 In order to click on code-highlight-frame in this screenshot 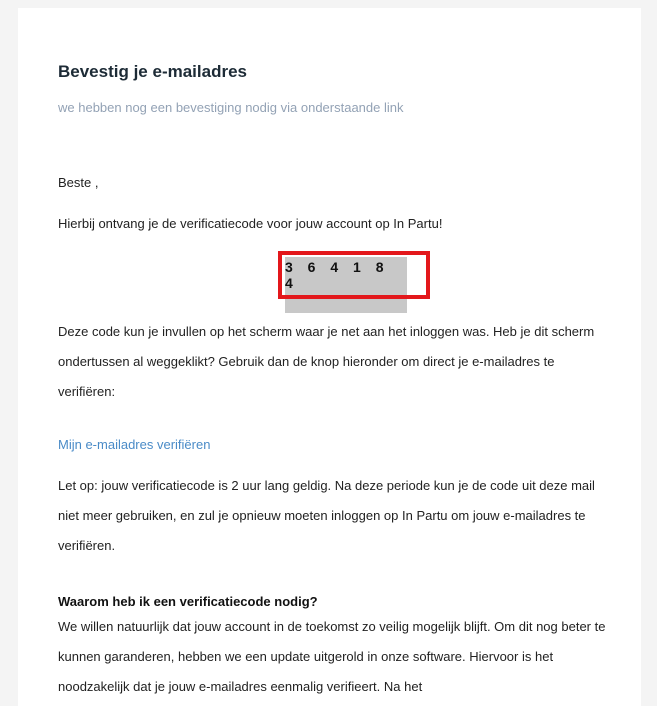, I will do `click(354, 275)`.